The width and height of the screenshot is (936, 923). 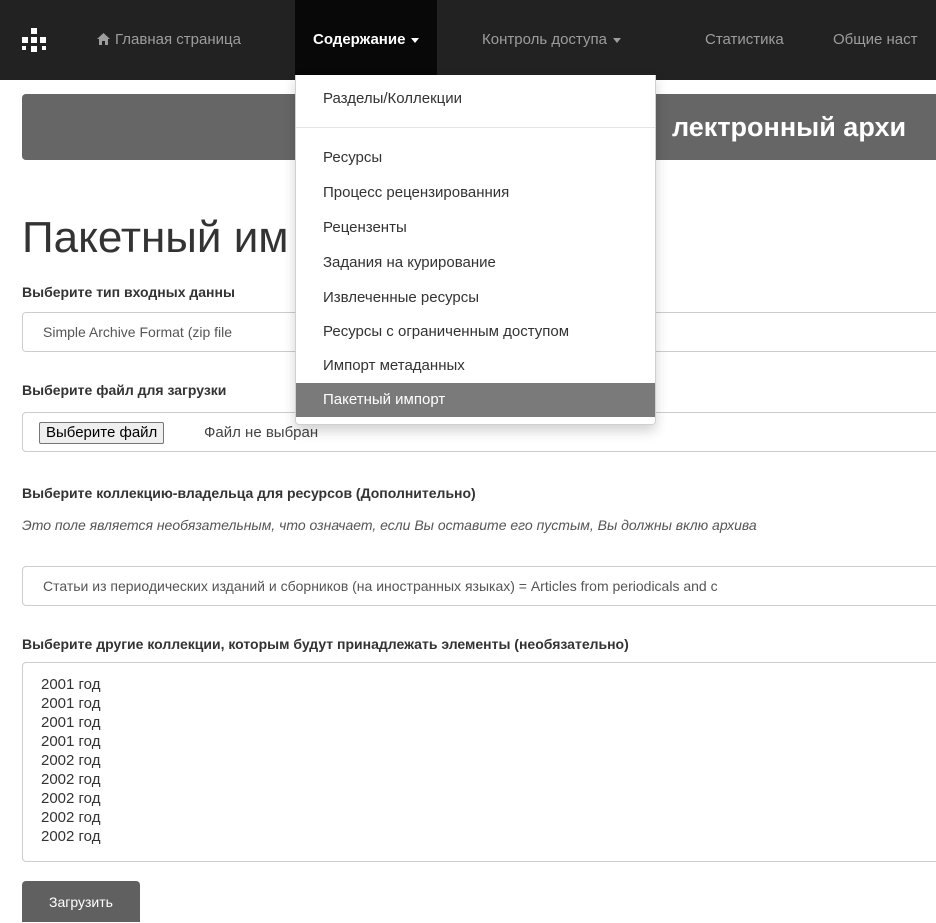 What do you see at coordinates (475, 127) in the screenshot?
I see `menu-divider` at bounding box center [475, 127].